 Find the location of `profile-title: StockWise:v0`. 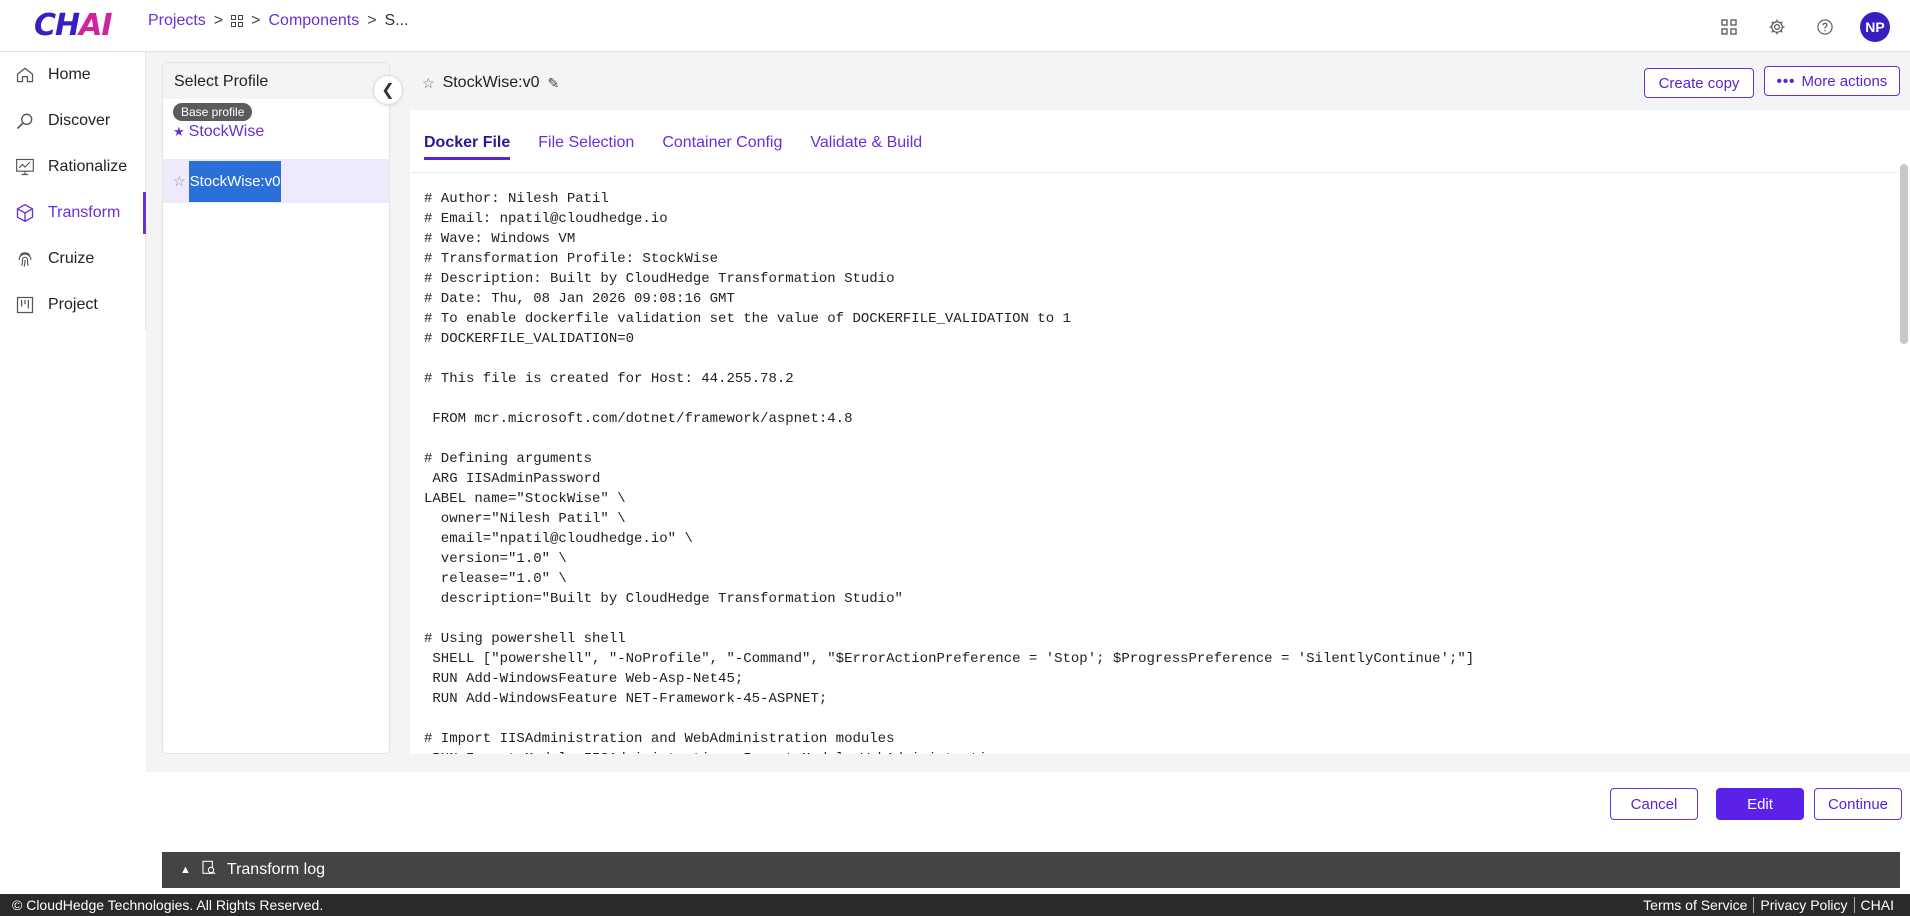

profile-title: StockWise:v0 is located at coordinates (491, 82).